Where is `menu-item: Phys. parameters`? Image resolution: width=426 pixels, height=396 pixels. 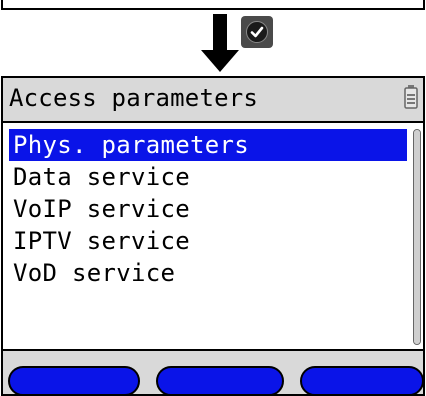 menu-item: Phys. parameters is located at coordinates (208, 145).